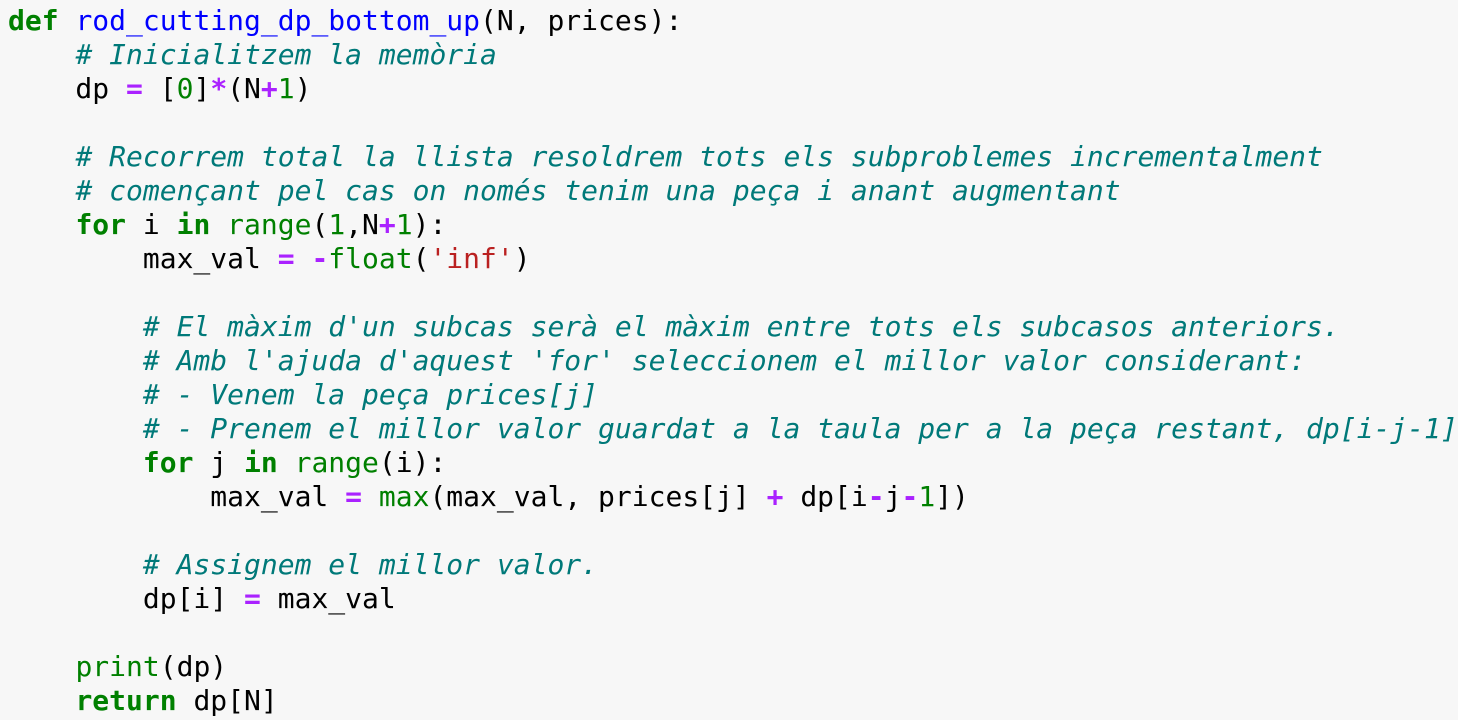 The width and height of the screenshot is (1458, 720). I want to click on code-line: for i in range(1,N+1):, so click(733, 225).